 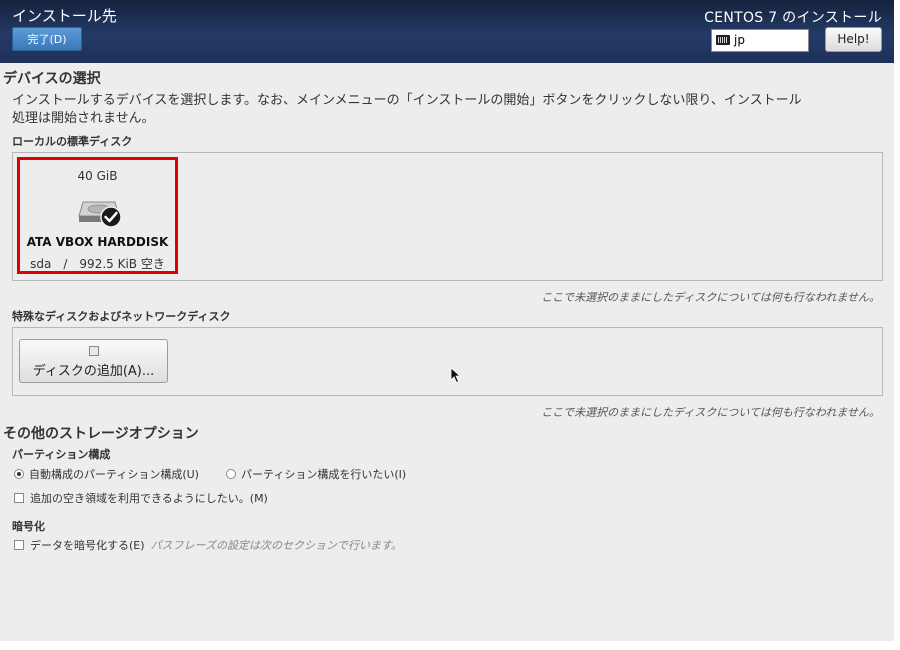 What do you see at coordinates (72, 141) in the screenshot?
I see `local-disks-heading: ローカルの標準ディスク` at bounding box center [72, 141].